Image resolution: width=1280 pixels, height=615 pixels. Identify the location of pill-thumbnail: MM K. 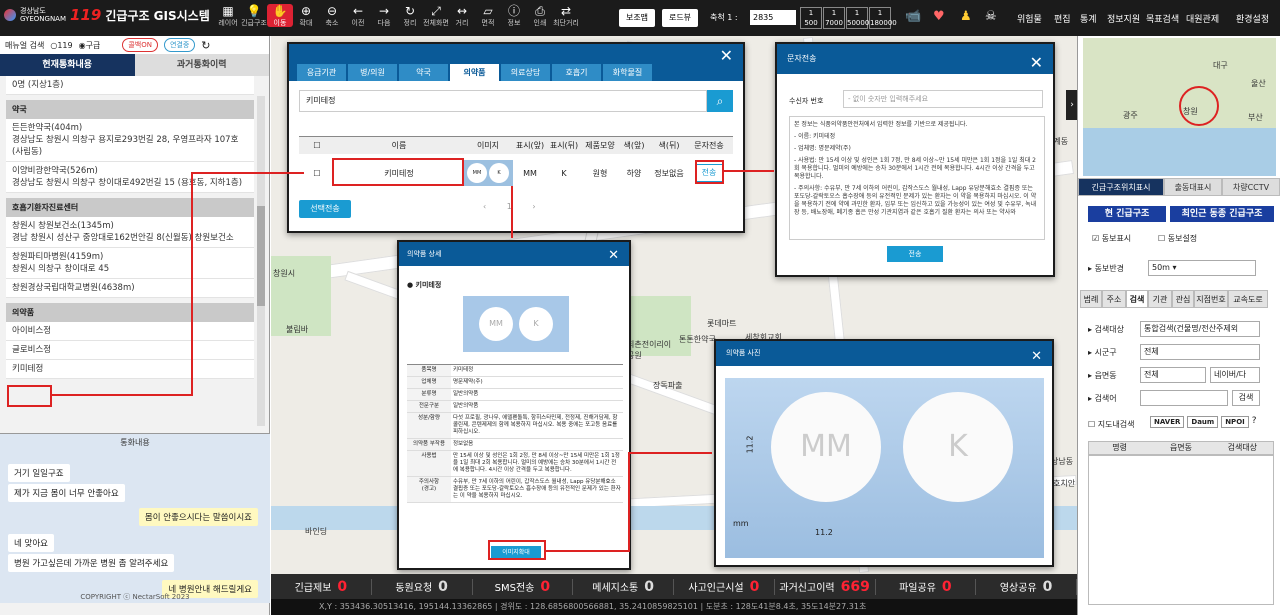
(488, 173).